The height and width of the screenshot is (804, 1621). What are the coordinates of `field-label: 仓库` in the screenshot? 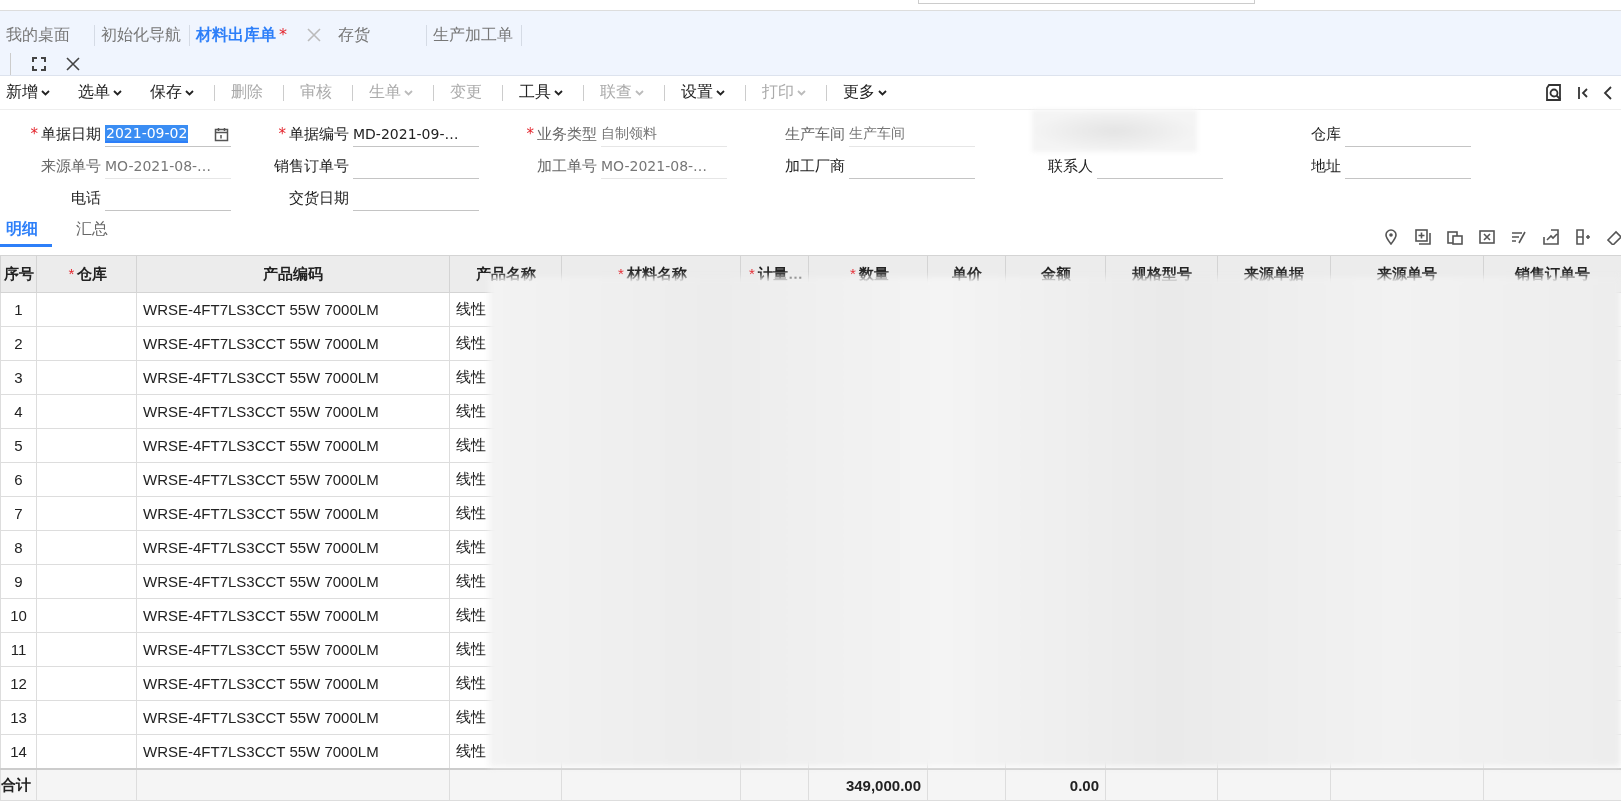 It's located at (1326, 134).